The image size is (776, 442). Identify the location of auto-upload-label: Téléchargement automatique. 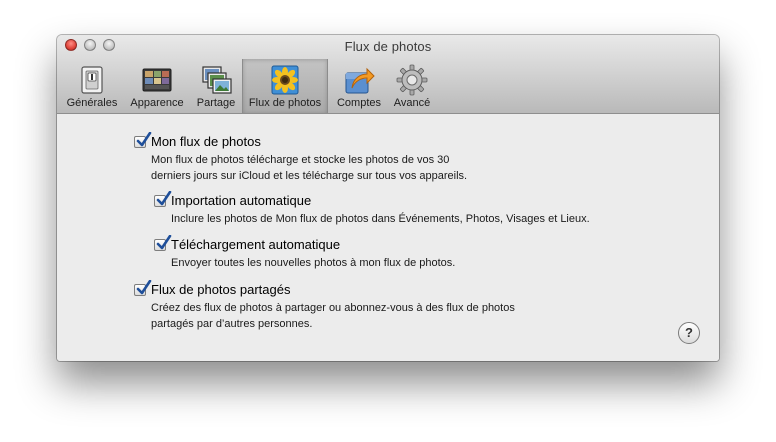
(256, 244).